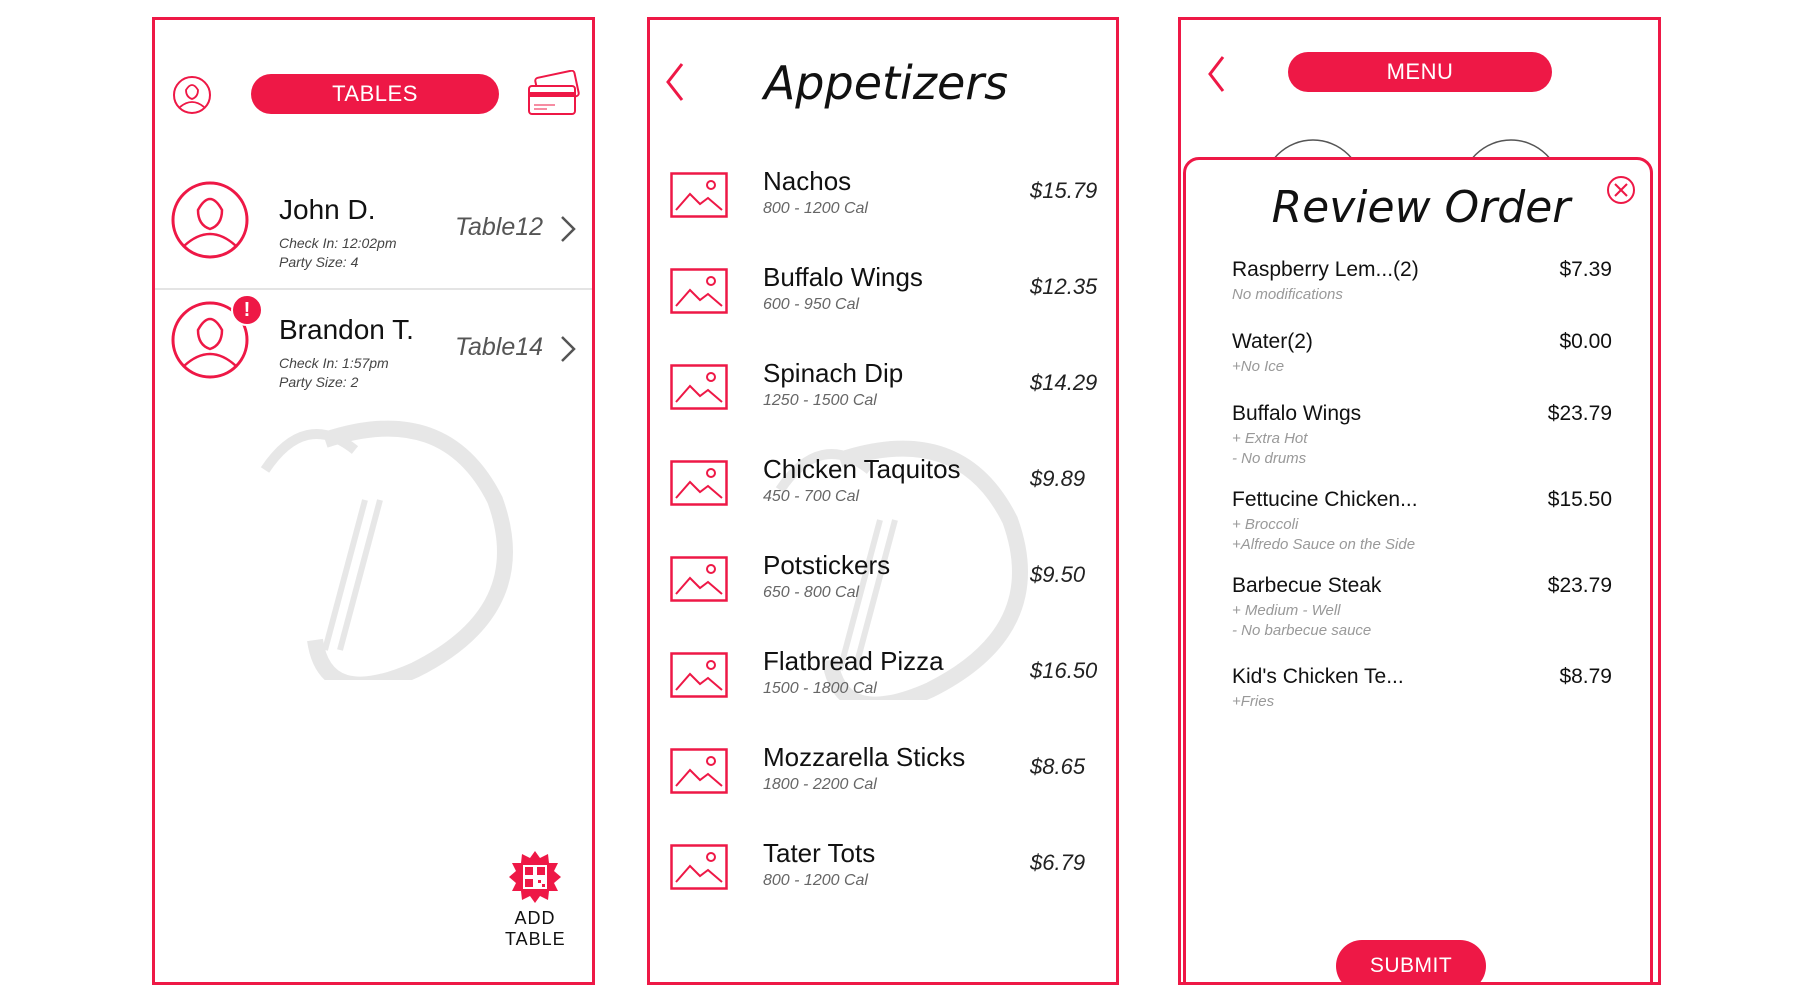  I want to click on alert-badge: !, so click(247, 310).